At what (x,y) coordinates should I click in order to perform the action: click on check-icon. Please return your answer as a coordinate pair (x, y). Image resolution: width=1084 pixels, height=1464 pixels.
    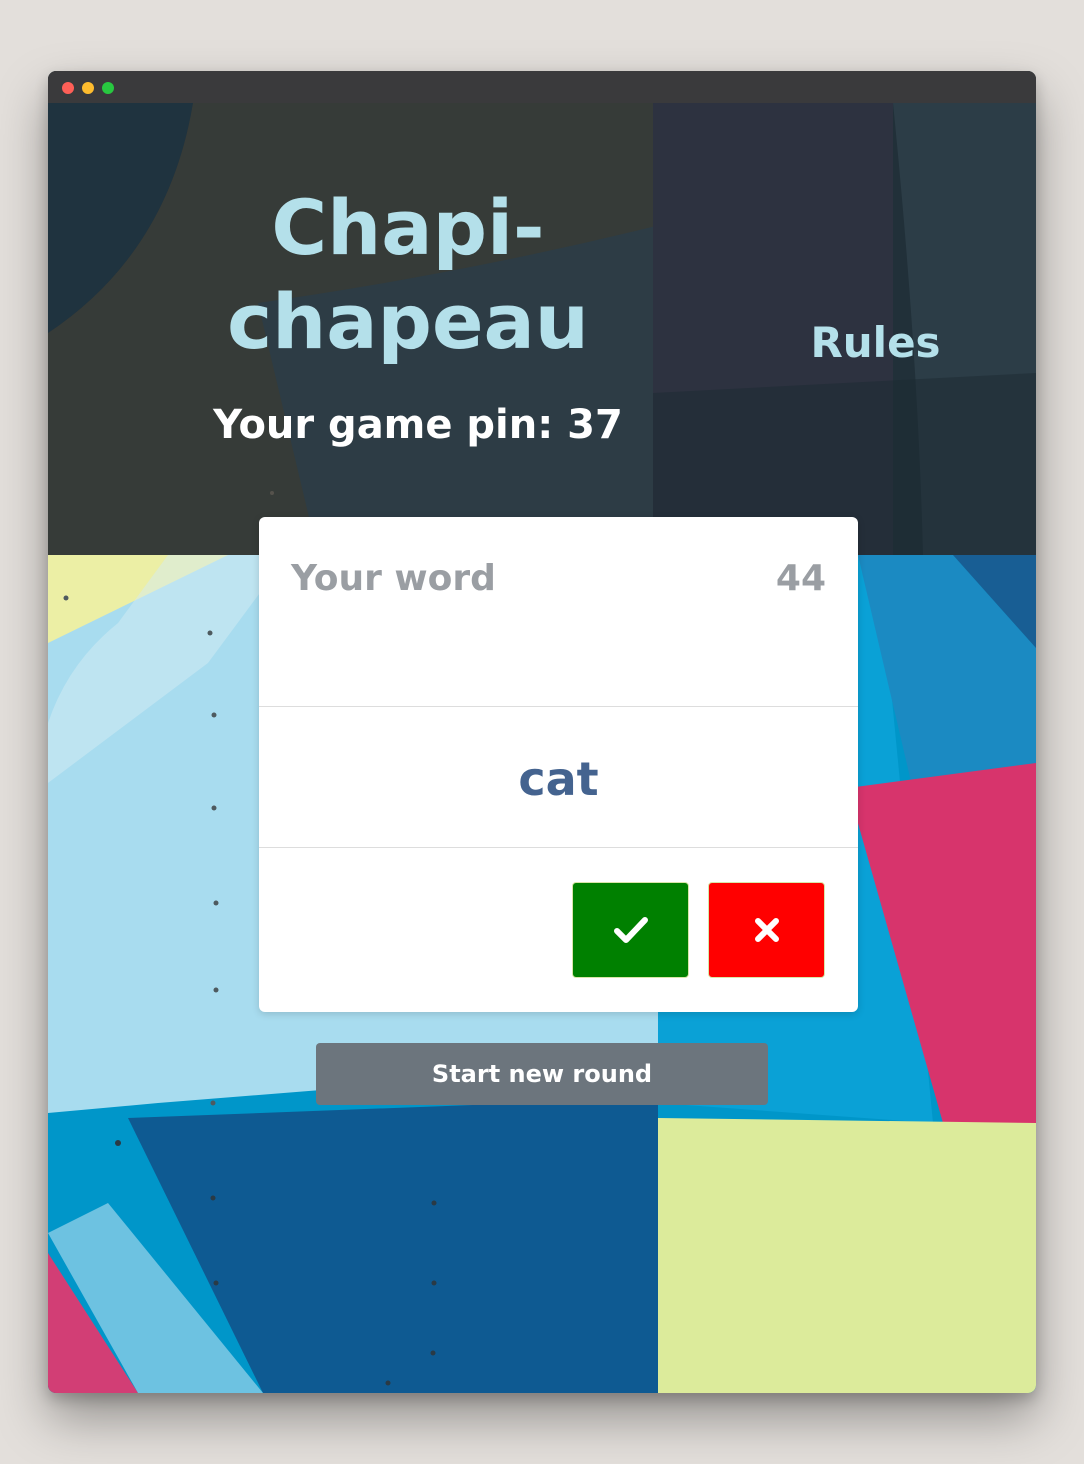
    Looking at the image, I should click on (630, 930).